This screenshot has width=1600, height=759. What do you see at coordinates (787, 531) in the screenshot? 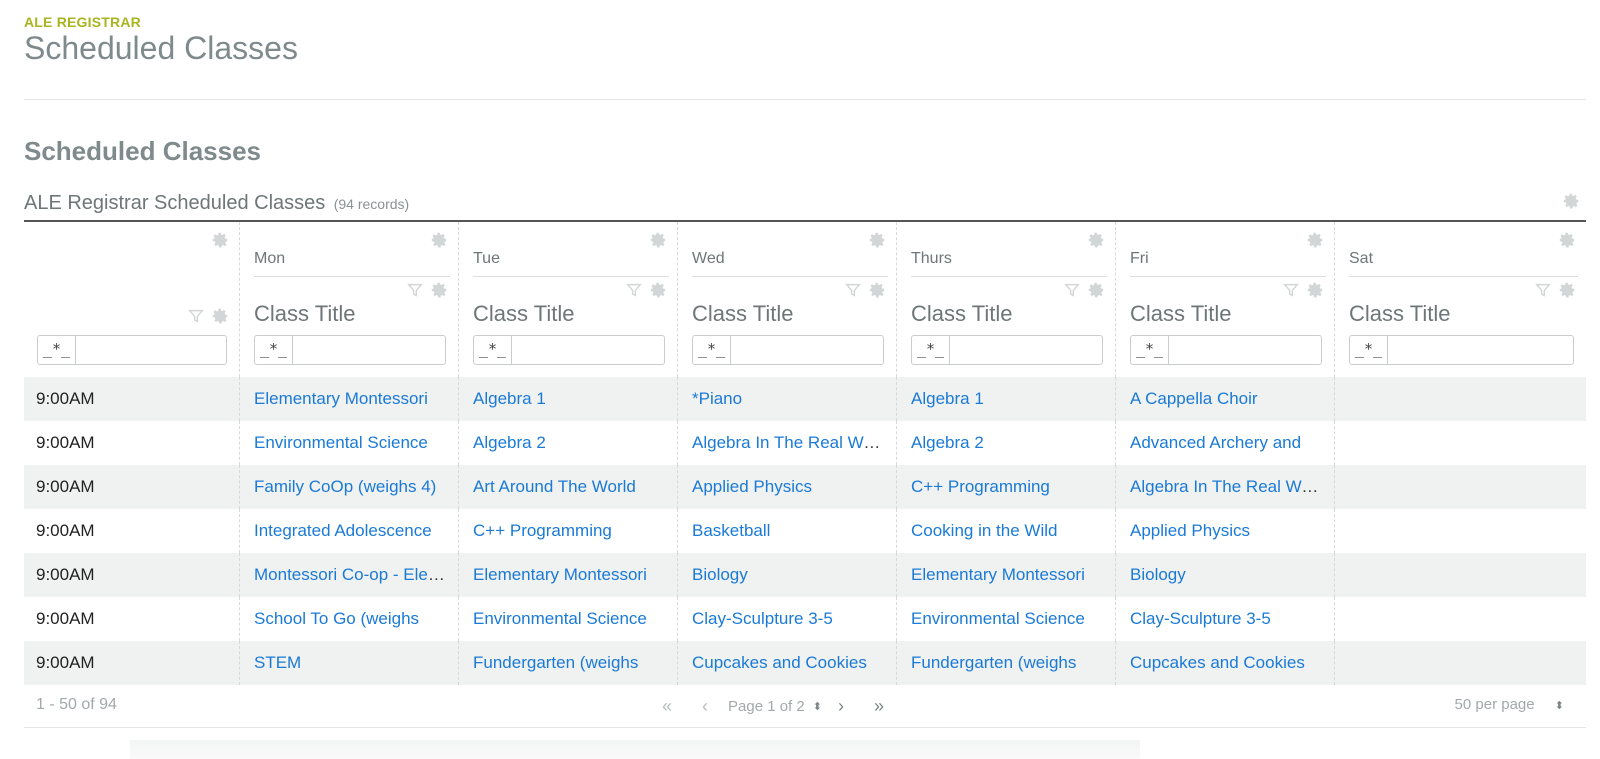
I see `class-cell: Basketball` at bounding box center [787, 531].